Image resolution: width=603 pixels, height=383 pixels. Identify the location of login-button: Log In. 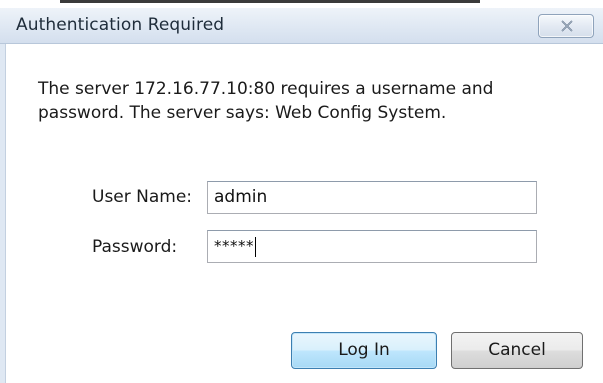
(364, 350).